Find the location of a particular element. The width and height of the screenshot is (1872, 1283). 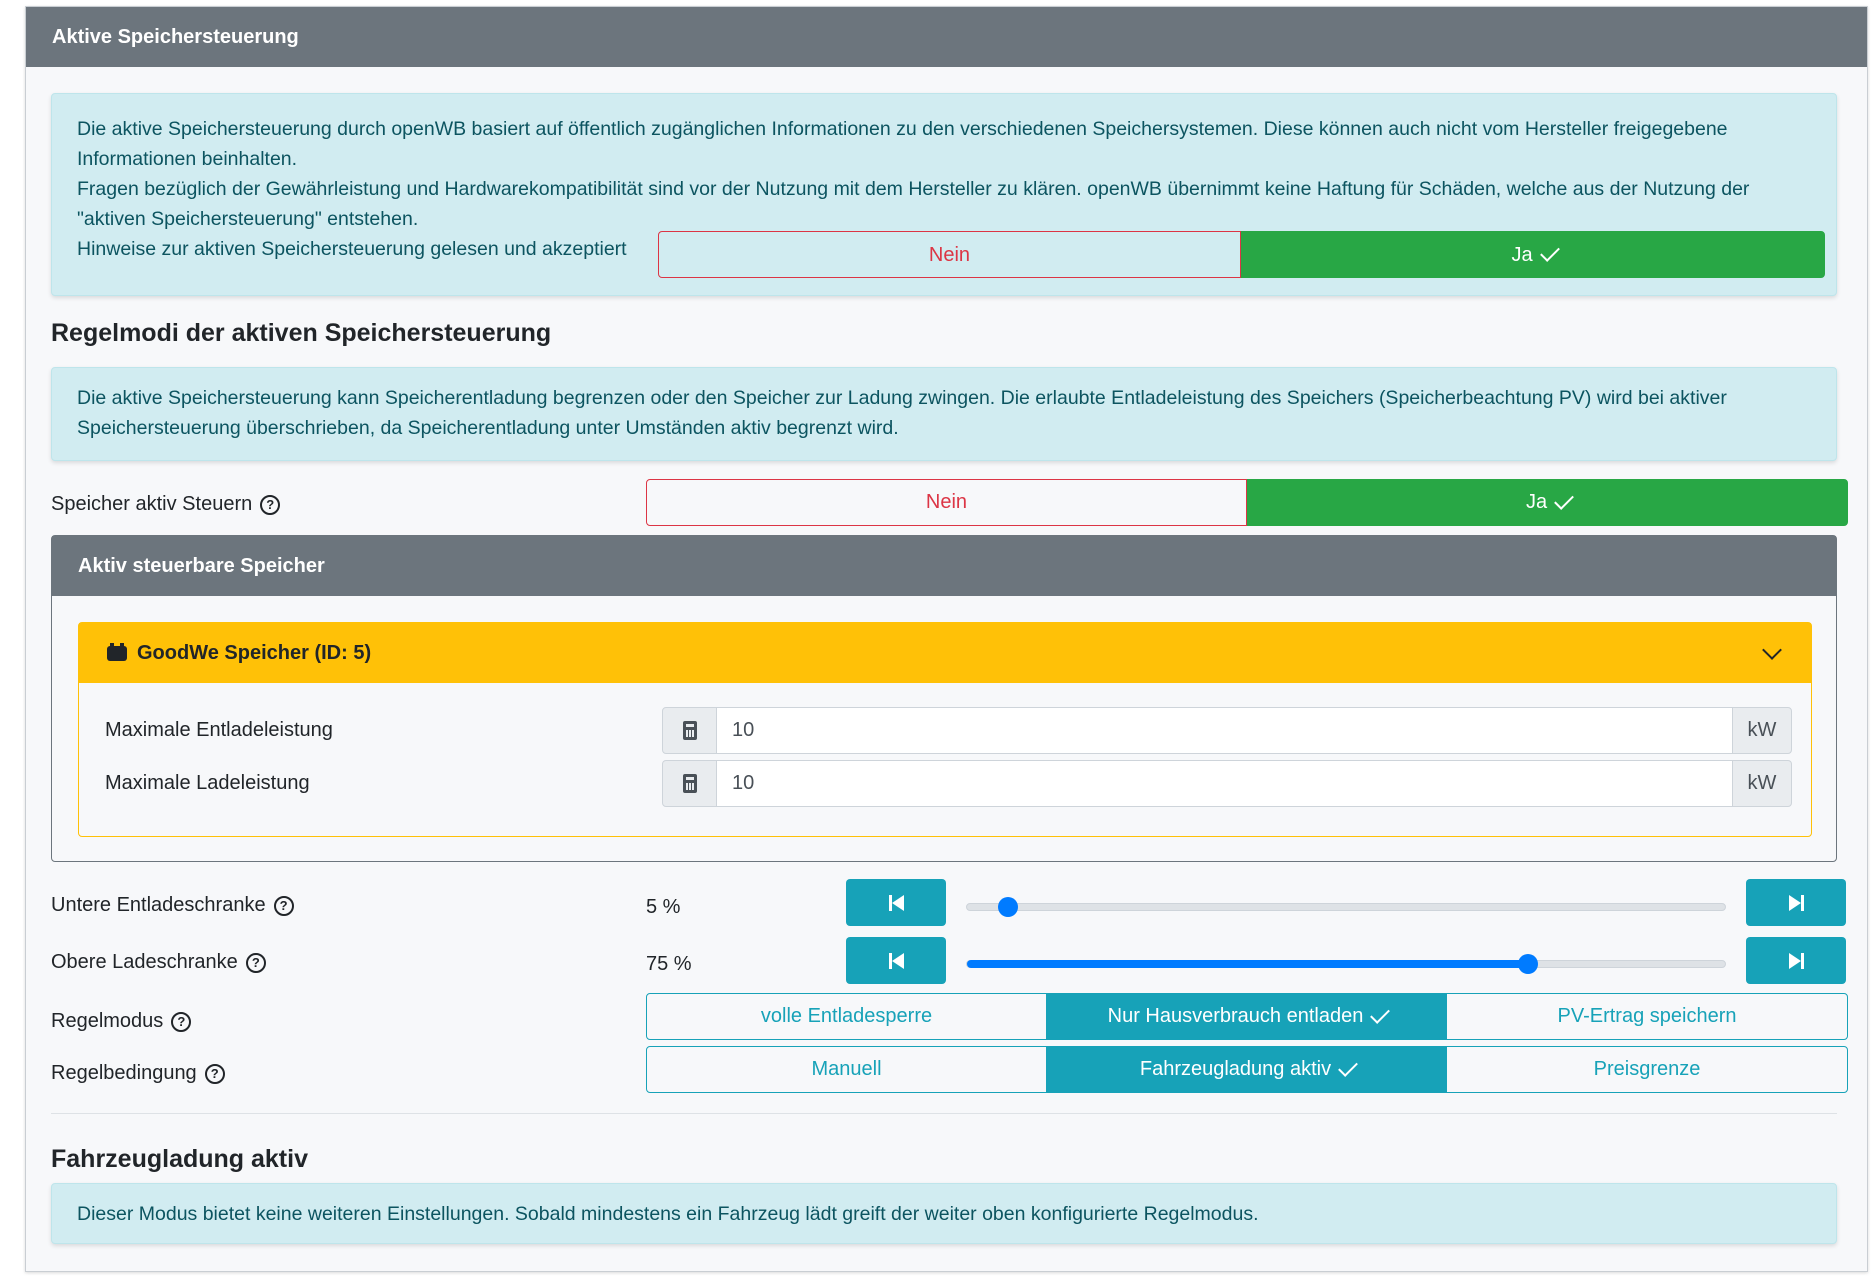

controllable-storage-header: Aktiv steuerbare Speicher is located at coordinates (944, 566).